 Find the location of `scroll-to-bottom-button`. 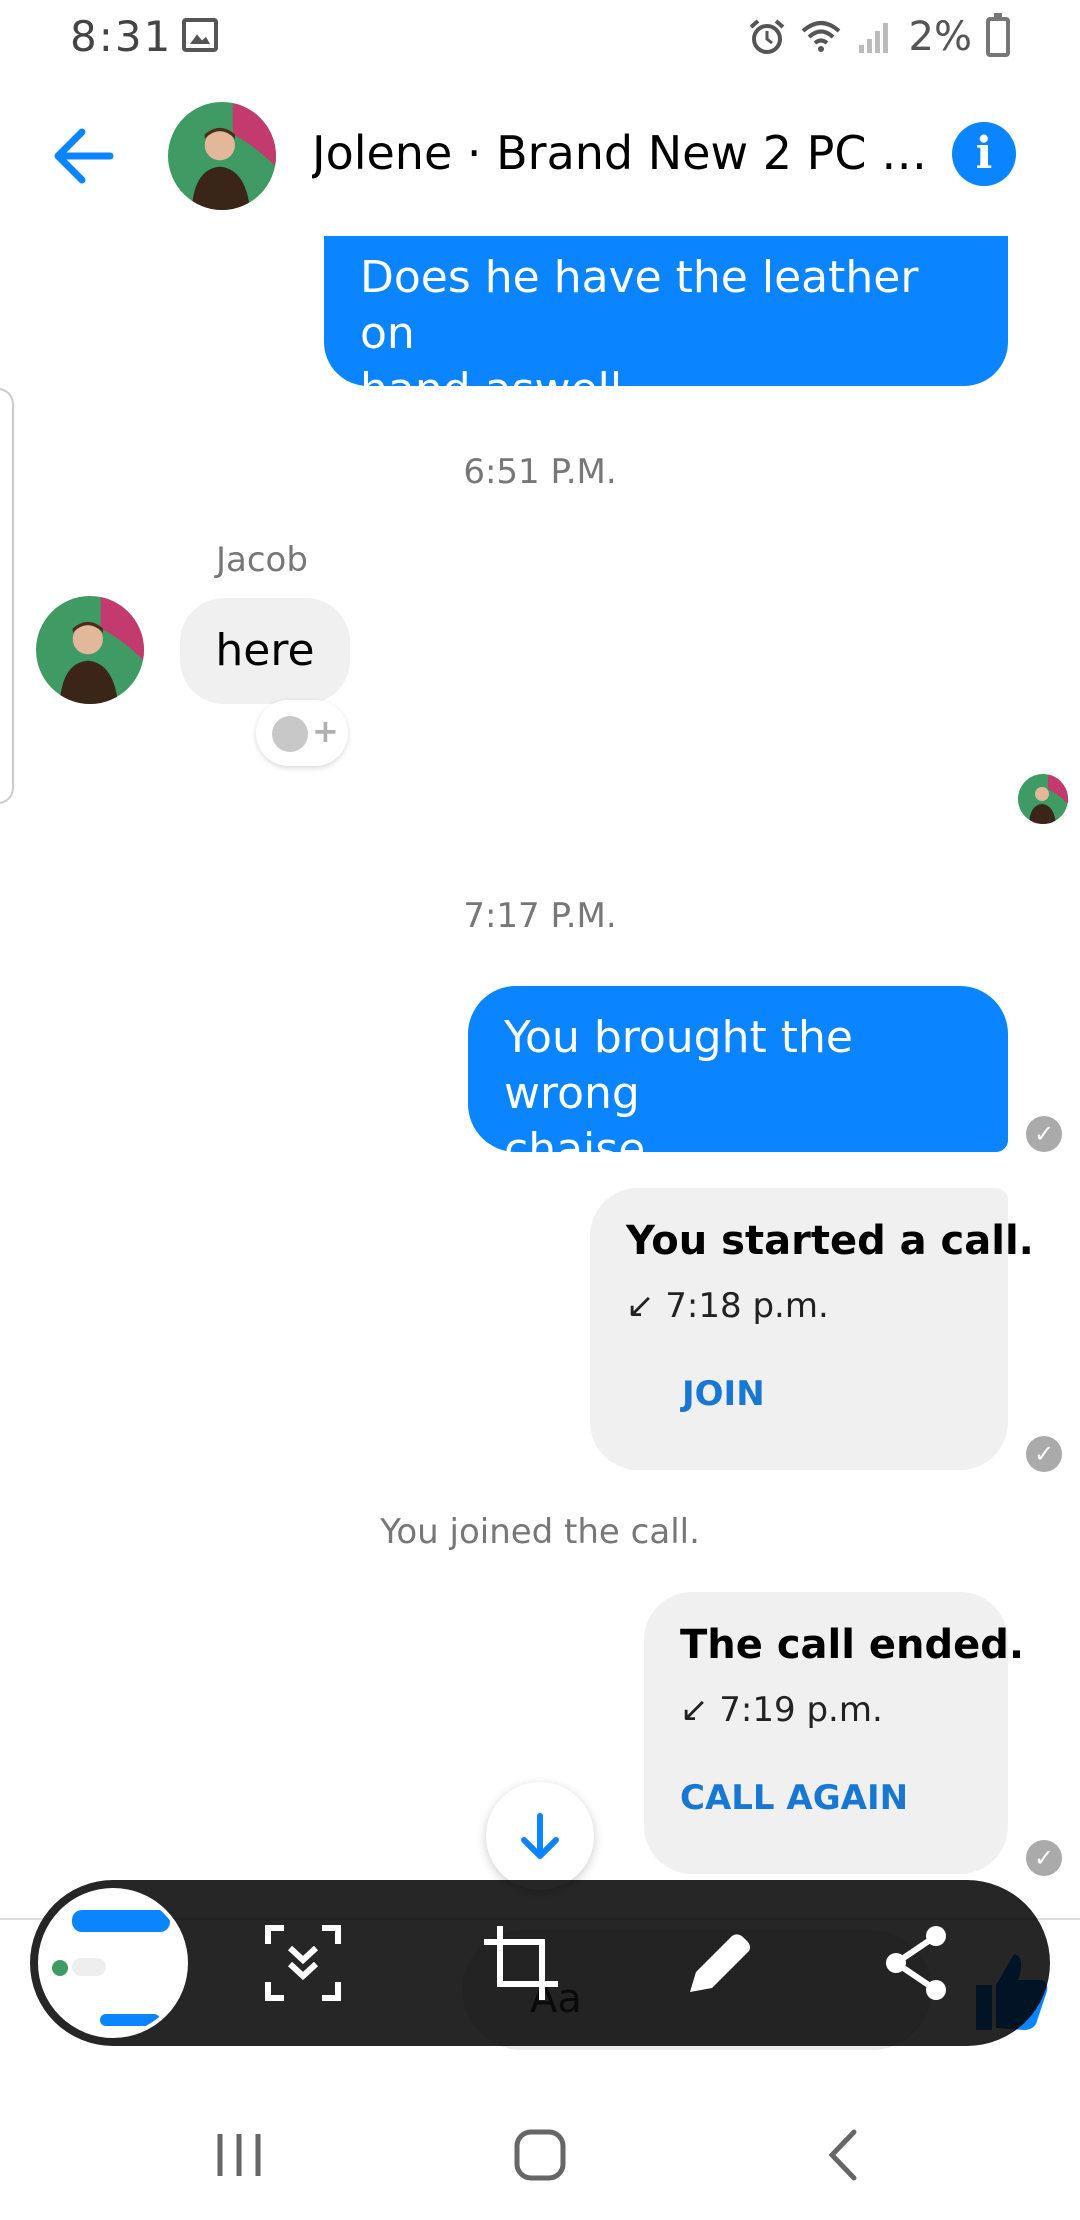

scroll-to-bottom-button is located at coordinates (540, 1836).